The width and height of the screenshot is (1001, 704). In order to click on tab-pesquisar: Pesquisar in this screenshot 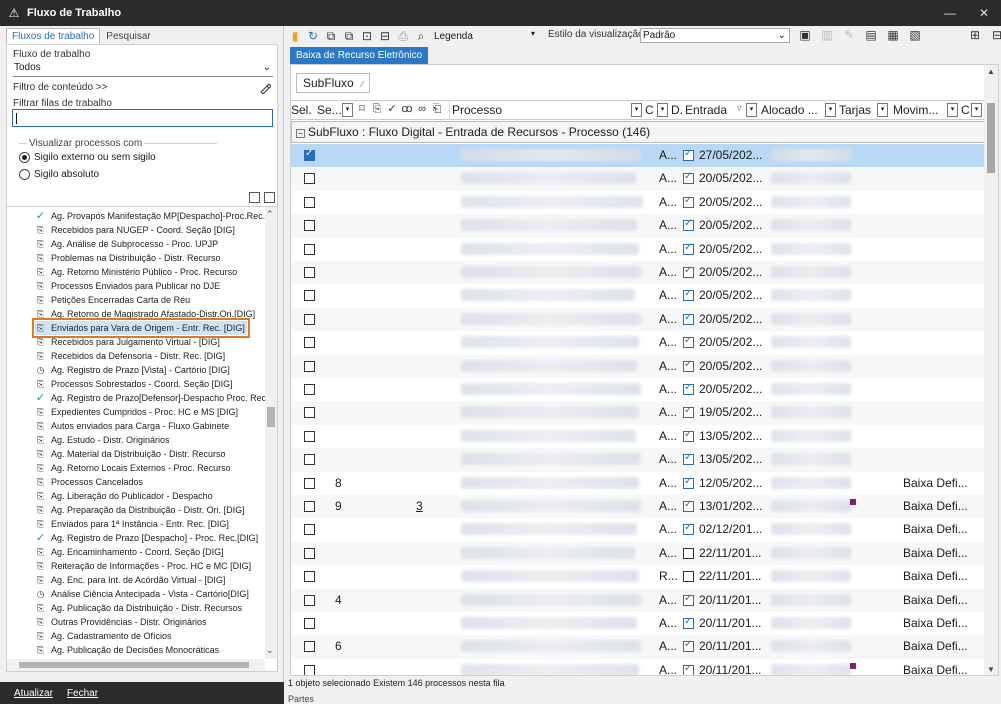, I will do `click(128, 36)`.